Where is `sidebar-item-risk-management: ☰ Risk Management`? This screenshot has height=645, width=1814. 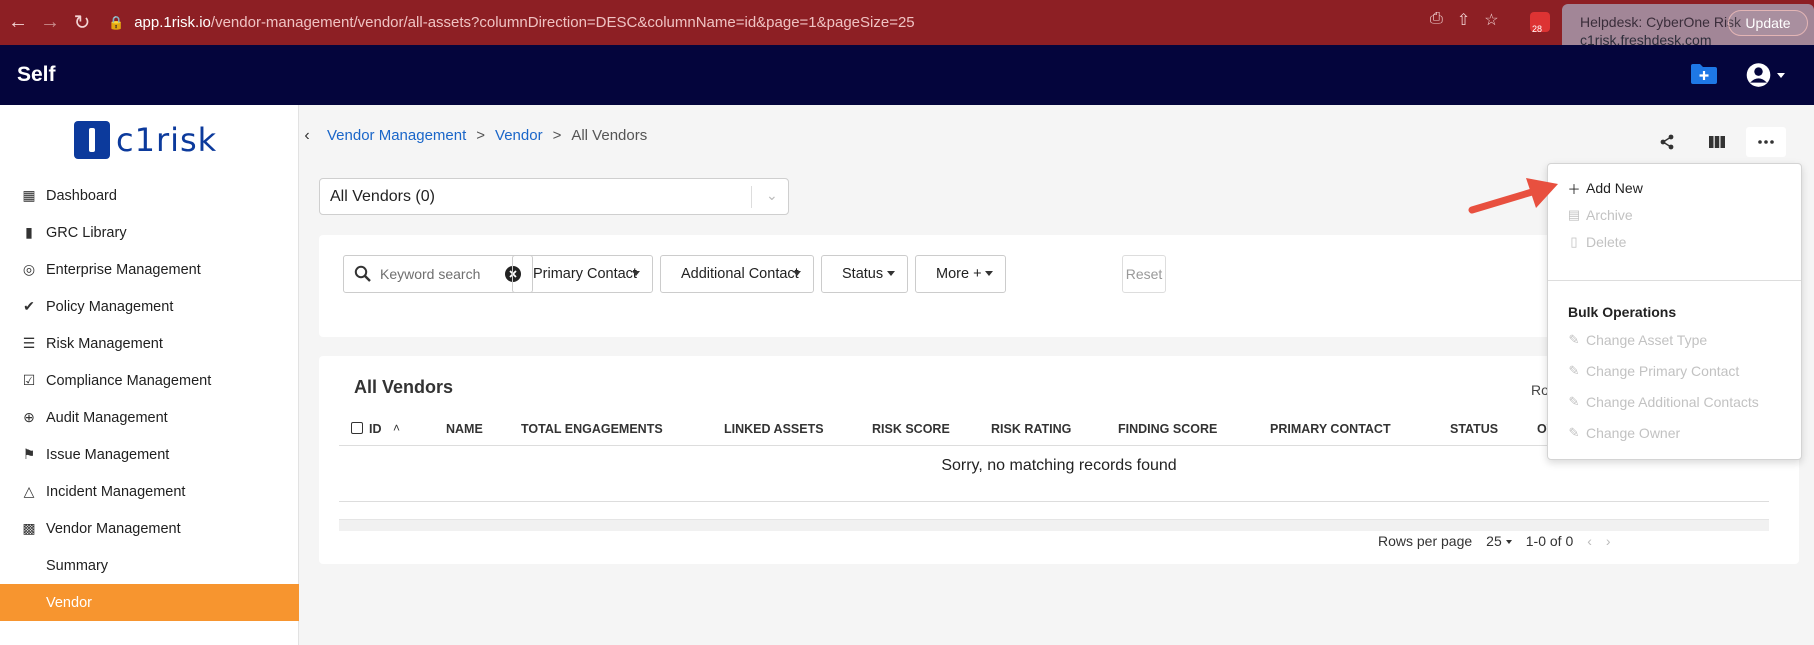 sidebar-item-risk-management: ☰ Risk Management is located at coordinates (149, 343).